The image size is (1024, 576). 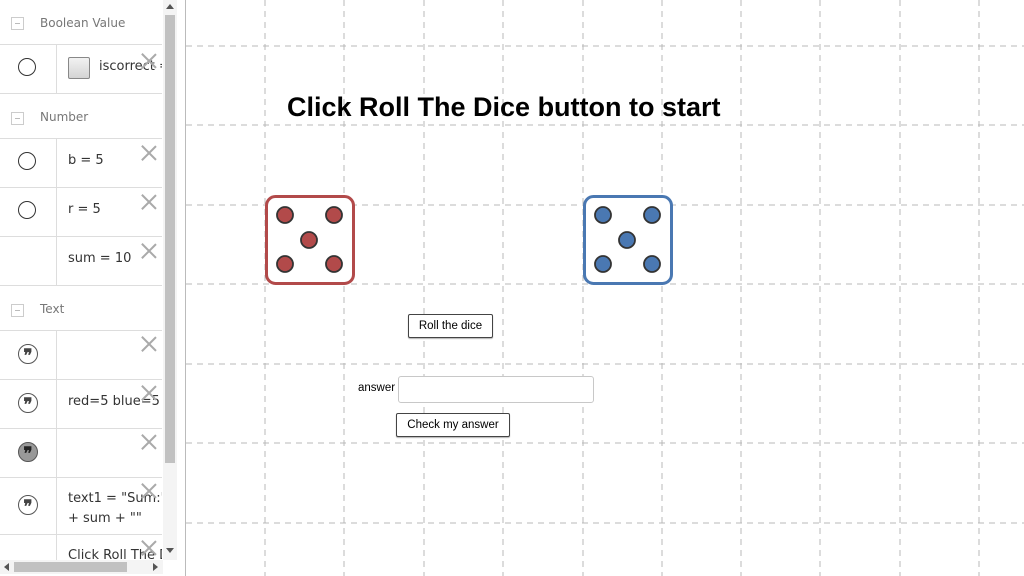 What do you see at coordinates (450, 326) in the screenshot?
I see `roll-dice-button: Roll the dice` at bounding box center [450, 326].